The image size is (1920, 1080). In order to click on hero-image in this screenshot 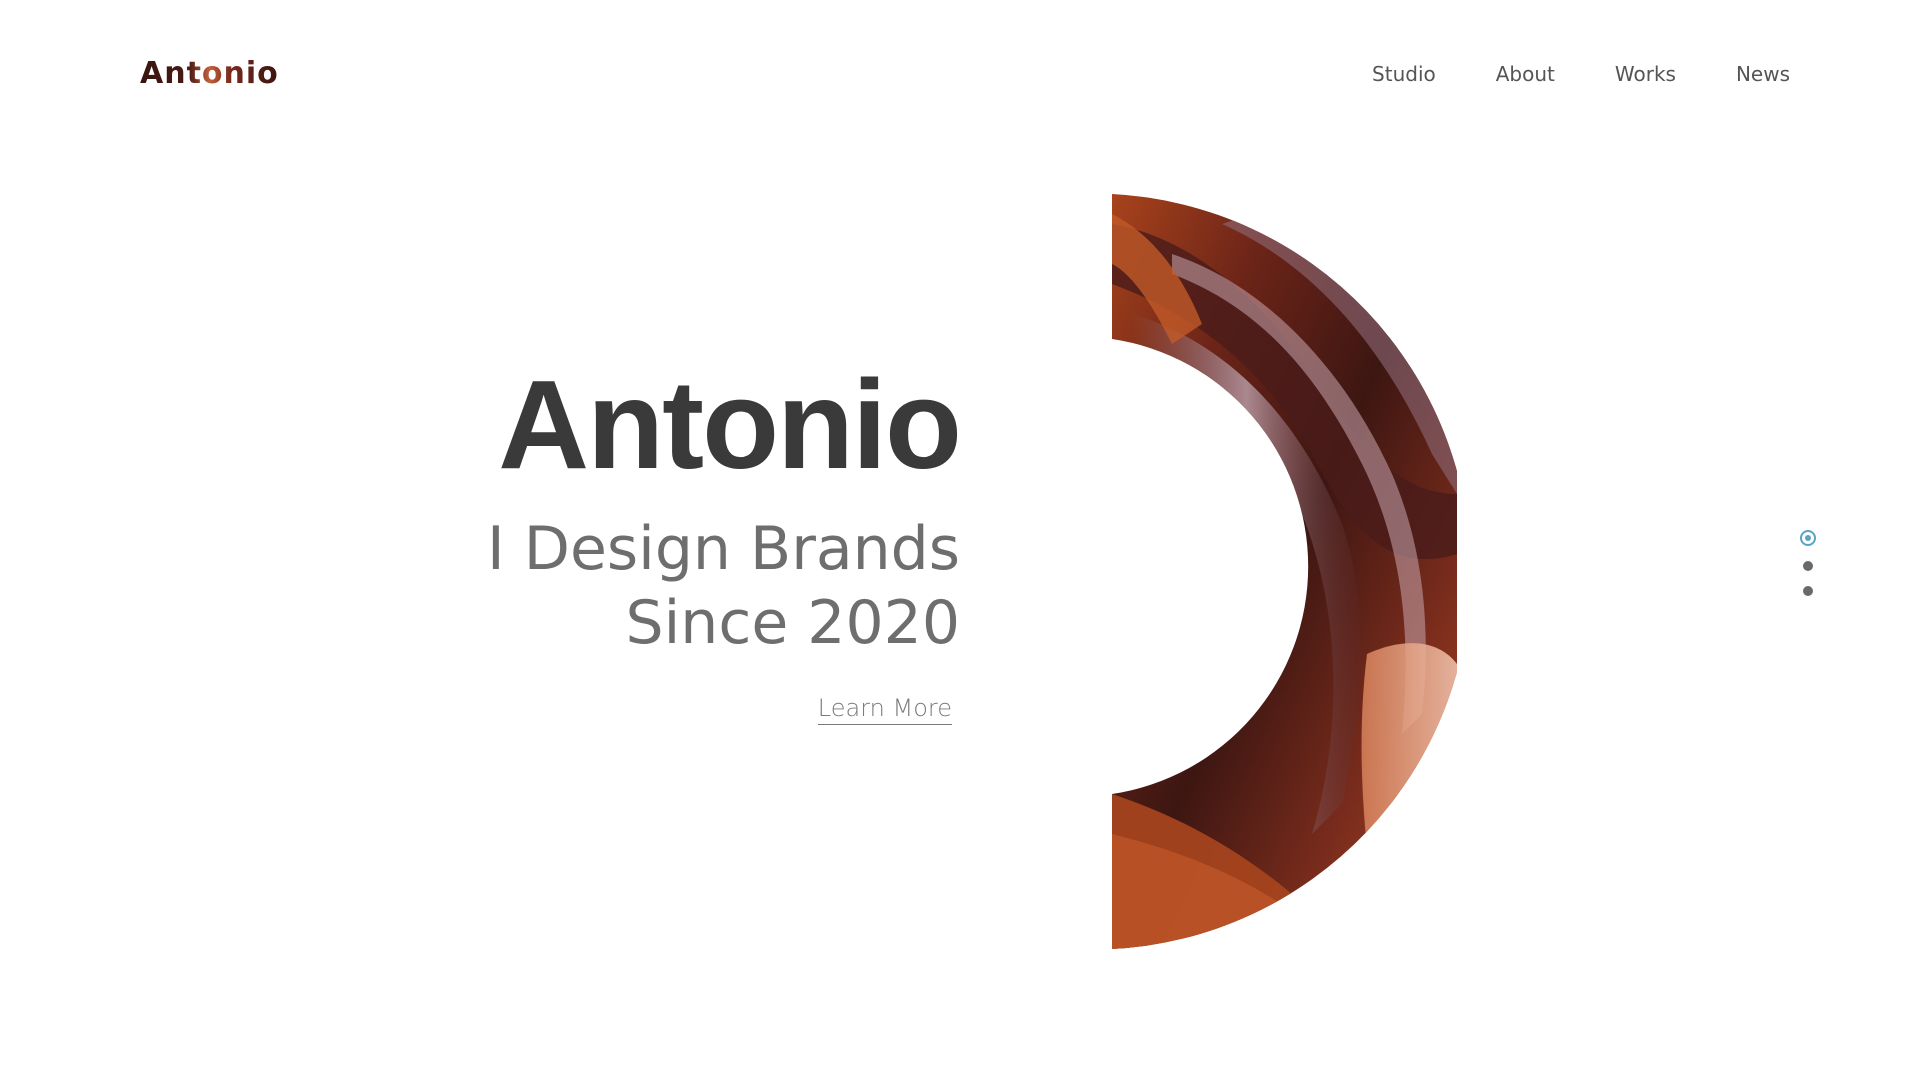, I will do `click(1284, 571)`.